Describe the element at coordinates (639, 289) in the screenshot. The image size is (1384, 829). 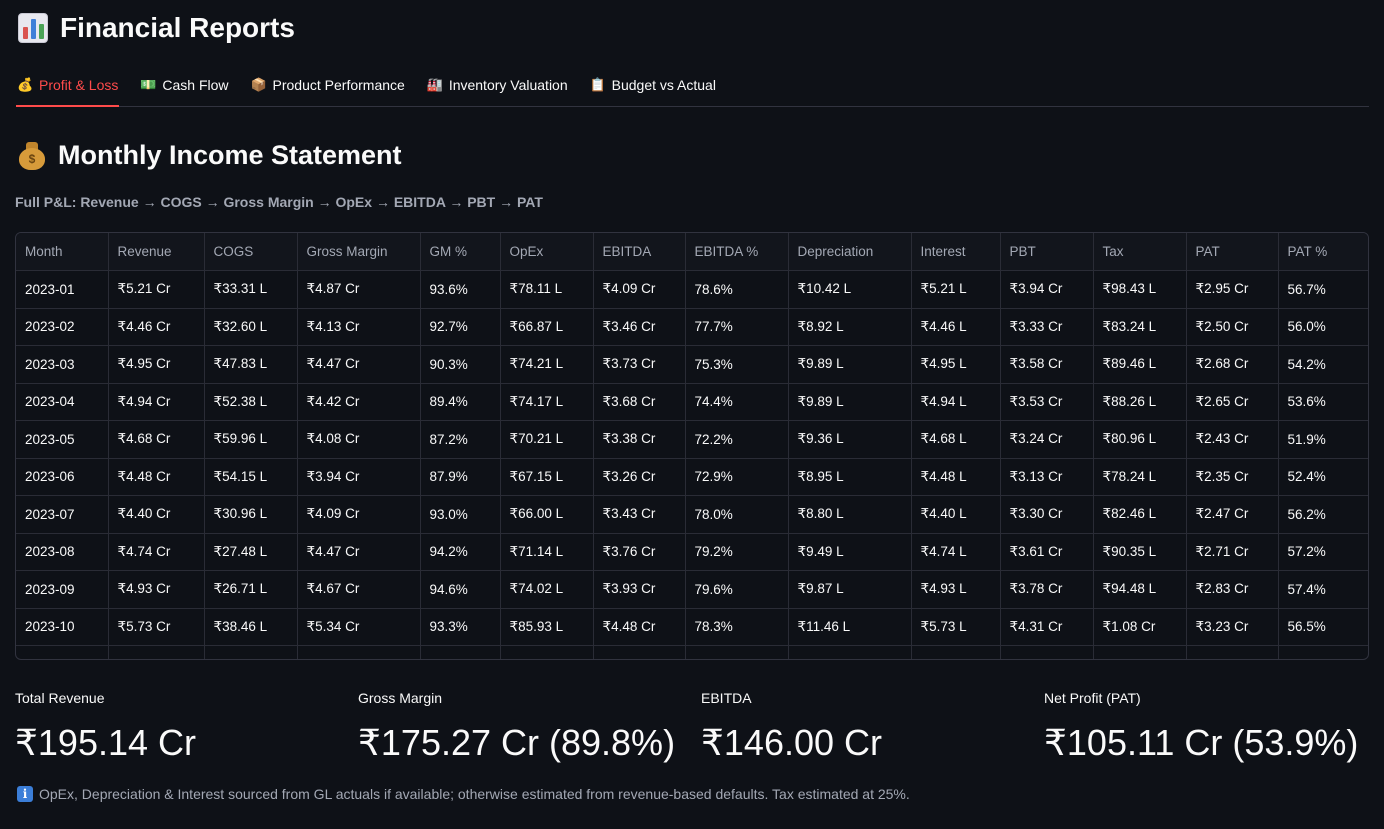
I see `table-cell: ₹4.09 Cr` at that location.